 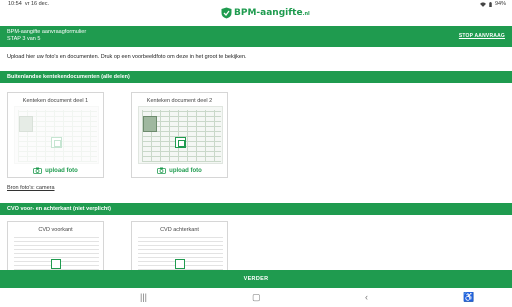 What do you see at coordinates (490, 4) in the screenshot?
I see `battery-icon` at bounding box center [490, 4].